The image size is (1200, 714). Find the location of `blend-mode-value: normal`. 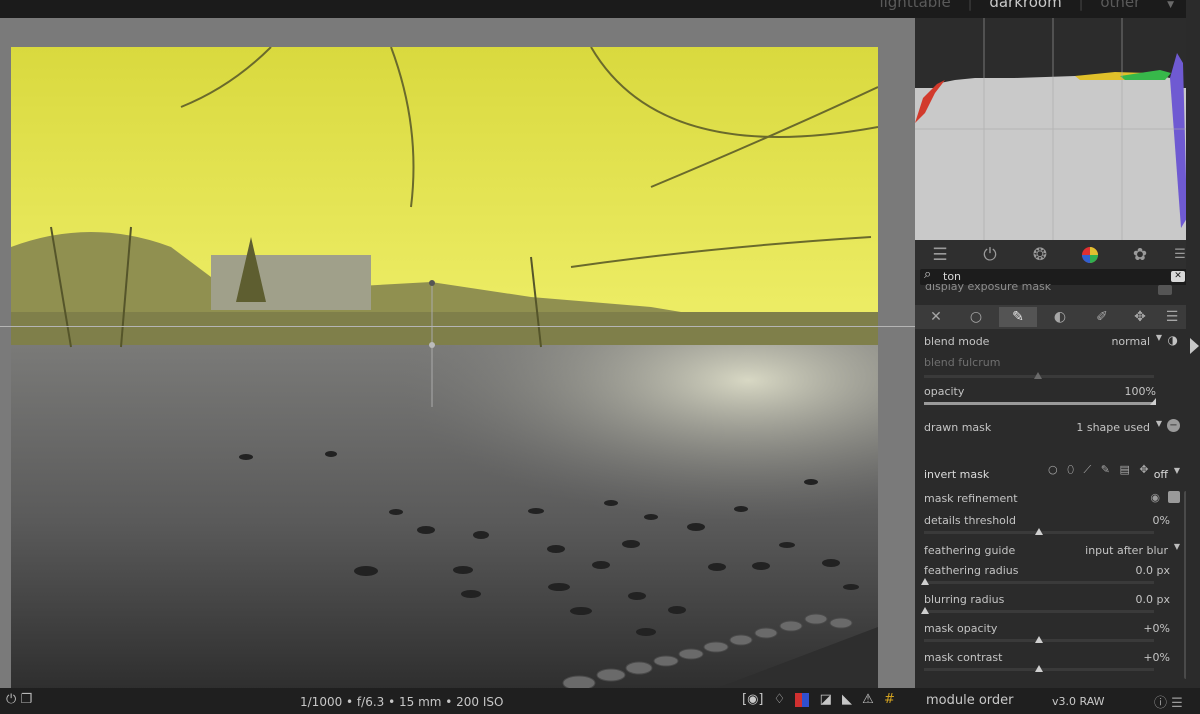

blend-mode-value: normal is located at coordinates (1130, 341).